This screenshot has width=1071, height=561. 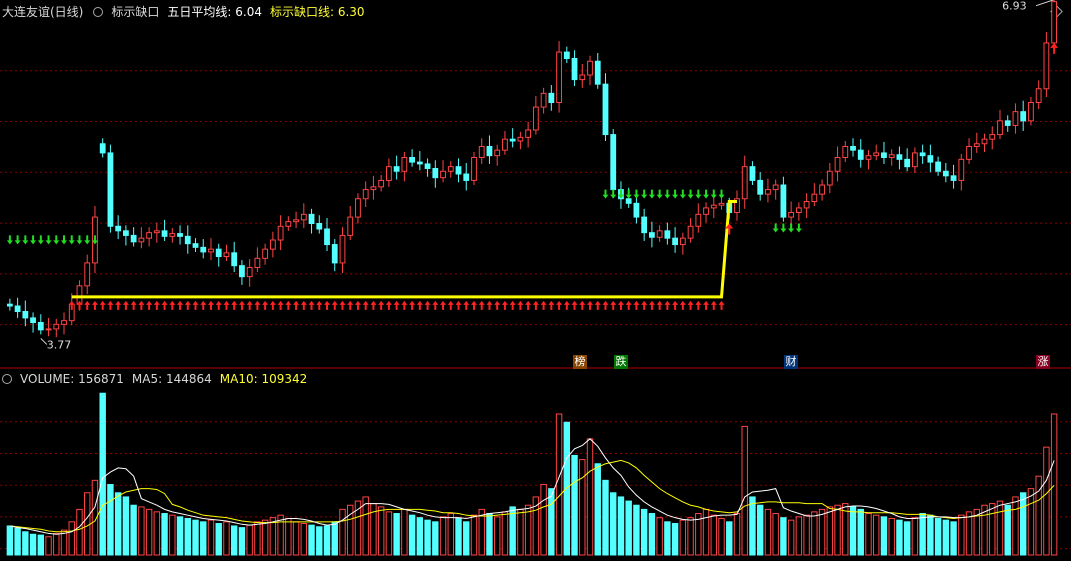 What do you see at coordinates (580, 362) in the screenshot?
I see `marker-bang: 榜` at bounding box center [580, 362].